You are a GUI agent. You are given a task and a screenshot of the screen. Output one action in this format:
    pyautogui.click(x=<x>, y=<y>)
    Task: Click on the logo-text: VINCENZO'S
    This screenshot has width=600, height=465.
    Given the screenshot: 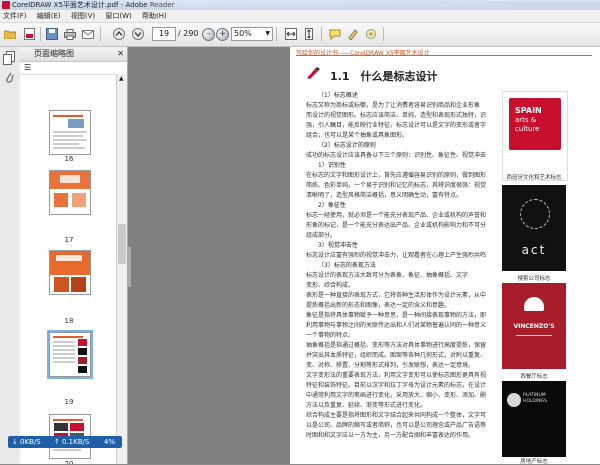 What is the action you would take?
    pyautogui.click(x=534, y=326)
    